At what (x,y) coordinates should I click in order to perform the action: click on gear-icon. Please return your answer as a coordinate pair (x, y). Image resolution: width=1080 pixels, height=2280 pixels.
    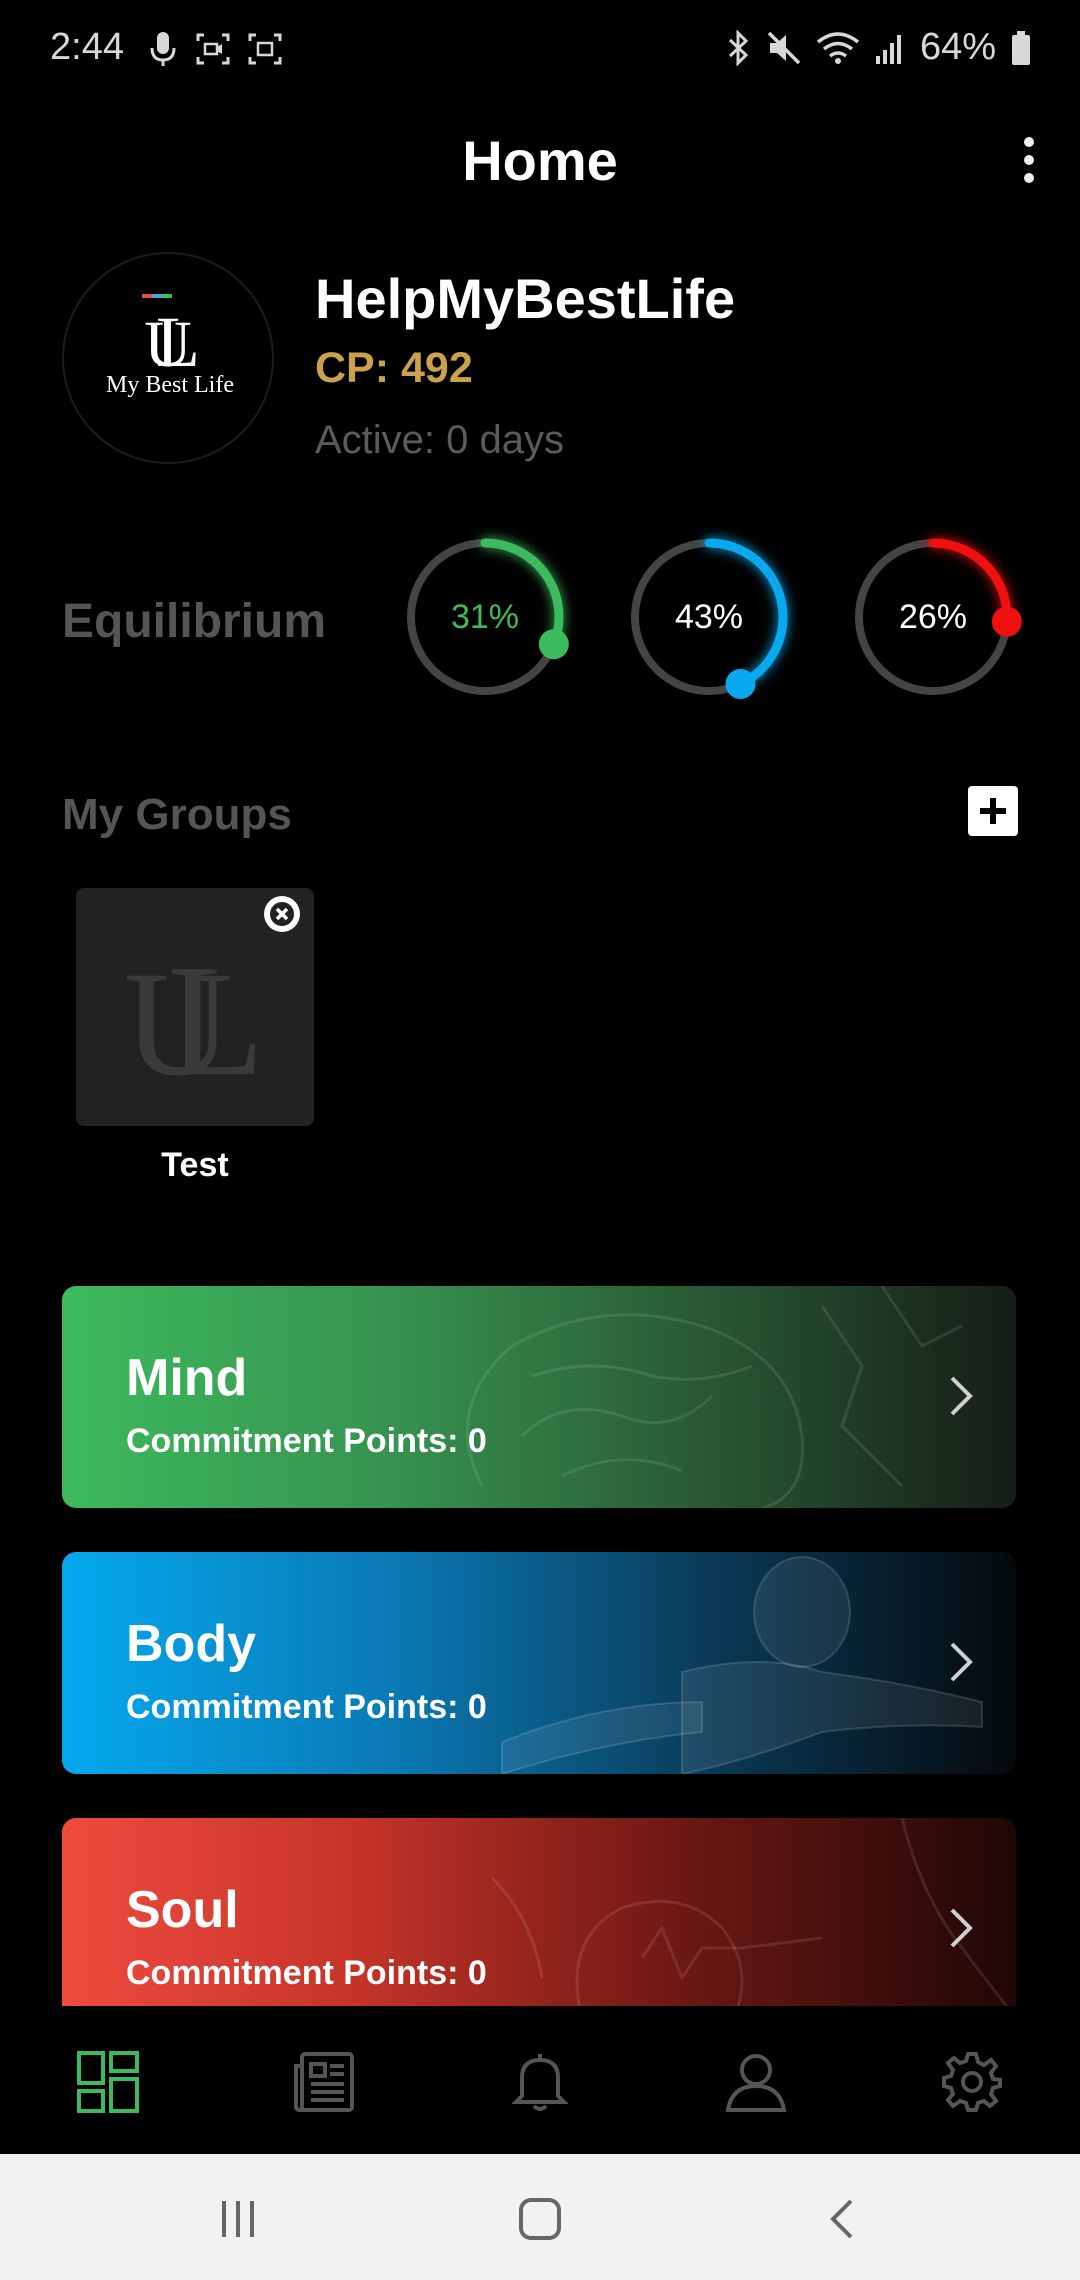
    Looking at the image, I should click on (972, 2082).